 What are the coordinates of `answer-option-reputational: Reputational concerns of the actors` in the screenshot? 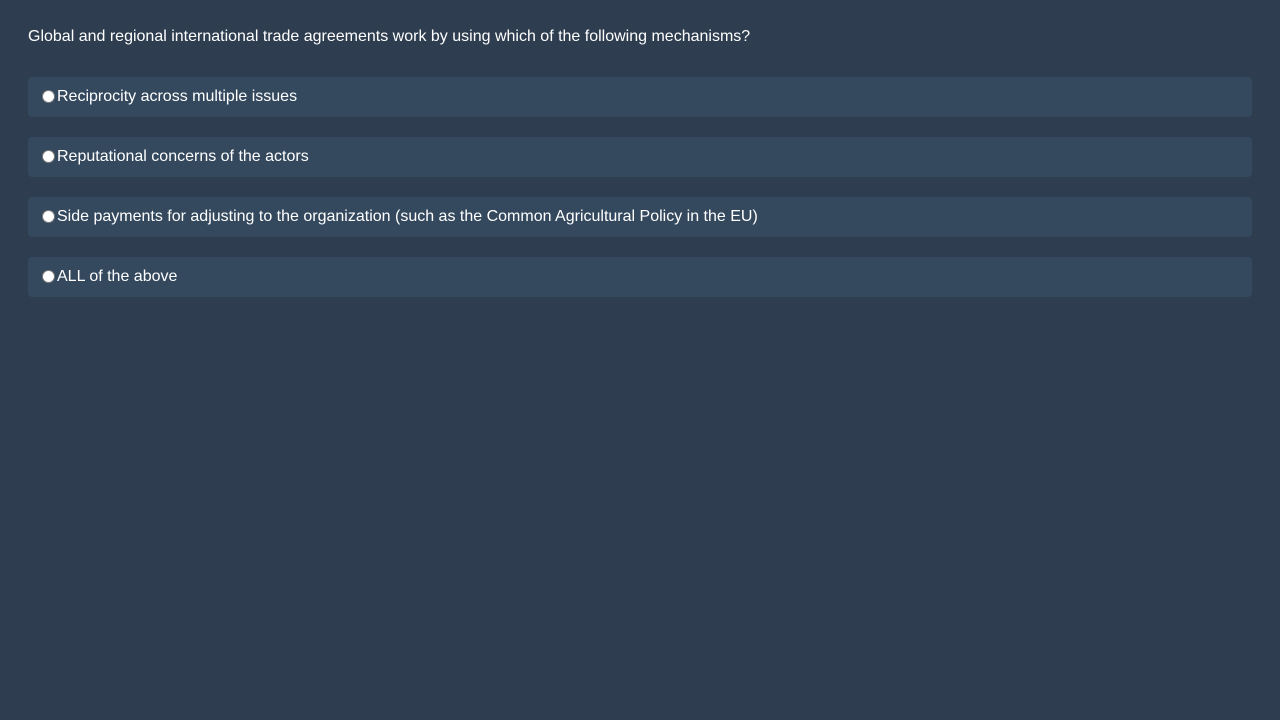 It's located at (640, 157).